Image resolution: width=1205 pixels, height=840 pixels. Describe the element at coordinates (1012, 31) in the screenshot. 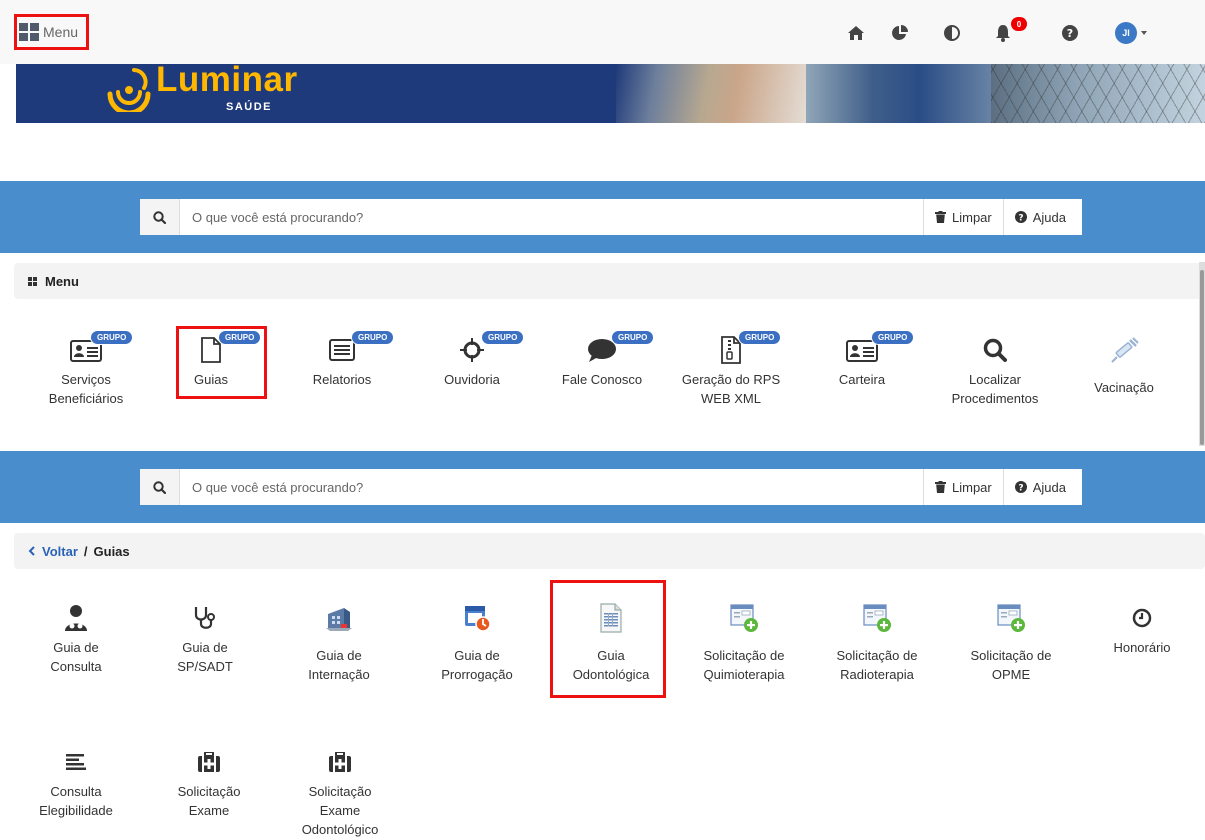

I see `notifications-button: 0` at that location.